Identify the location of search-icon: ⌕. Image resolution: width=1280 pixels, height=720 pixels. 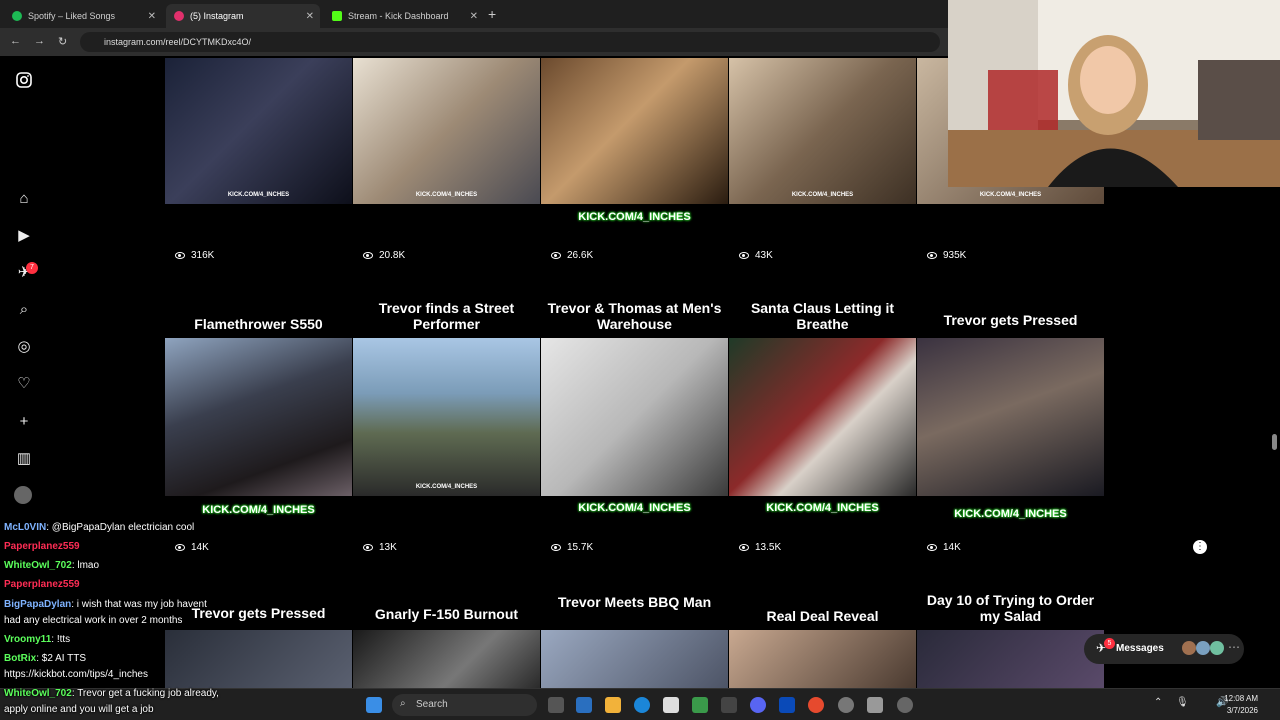
(24, 310).